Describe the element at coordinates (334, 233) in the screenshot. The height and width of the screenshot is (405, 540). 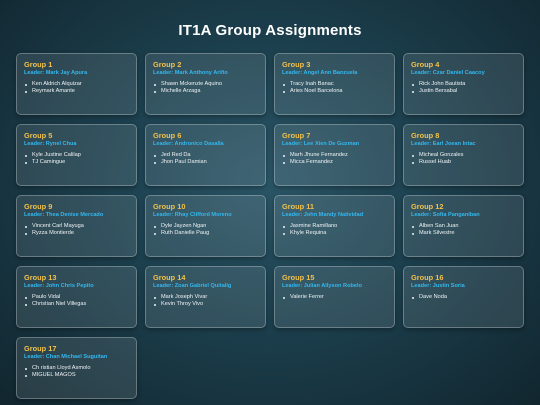
I see `member-item: Khyle Requina` at that location.